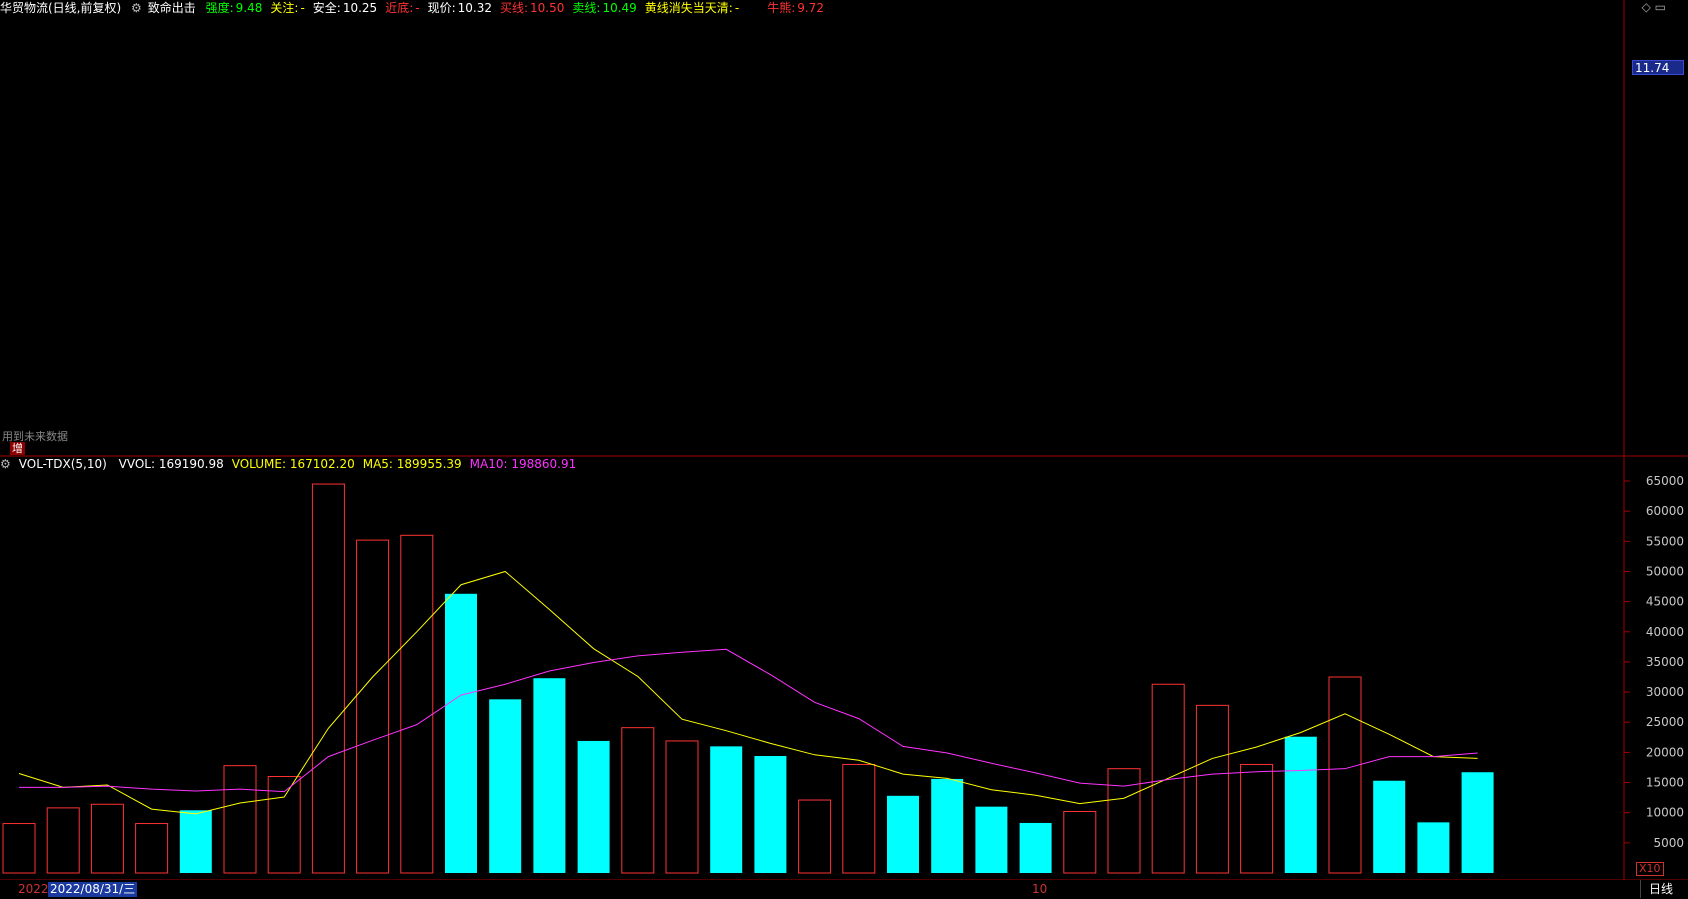  What do you see at coordinates (1665, 632) in the screenshot?
I see `volume-tick-label: 40000` at bounding box center [1665, 632].